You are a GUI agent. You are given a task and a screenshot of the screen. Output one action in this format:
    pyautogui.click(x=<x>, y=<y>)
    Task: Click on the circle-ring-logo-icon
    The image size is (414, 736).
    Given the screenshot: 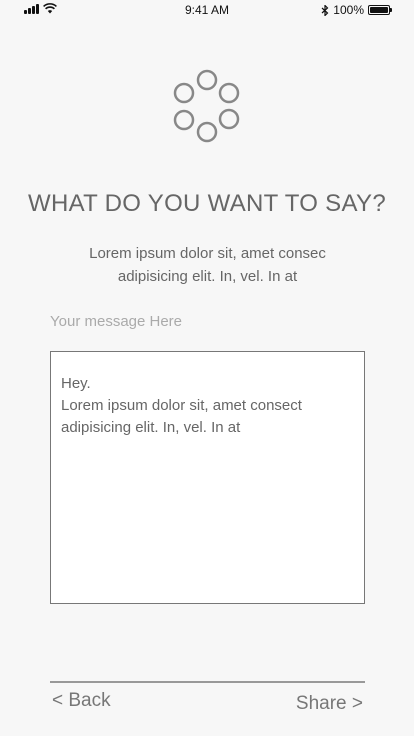 What is the action you would take?
    pyautogui.click(x=206, y=106)
    